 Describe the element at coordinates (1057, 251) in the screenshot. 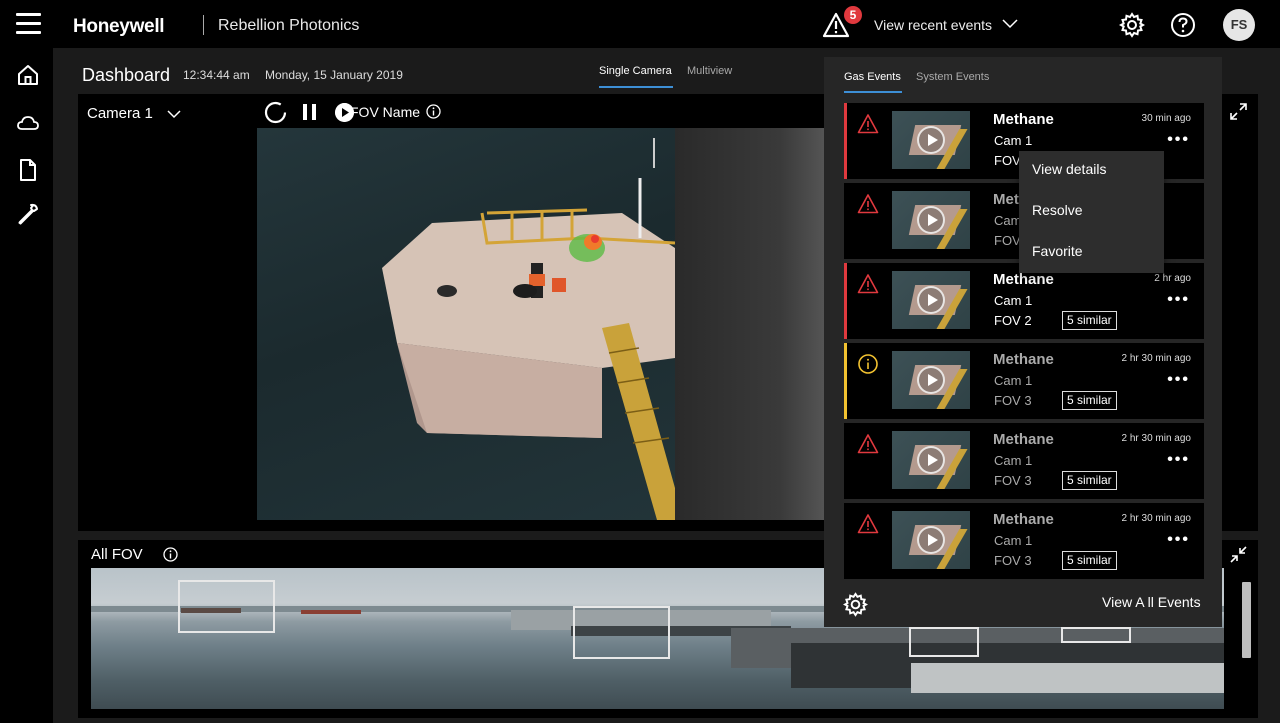

I see `menu-item-favorite: Favorite` at that location.